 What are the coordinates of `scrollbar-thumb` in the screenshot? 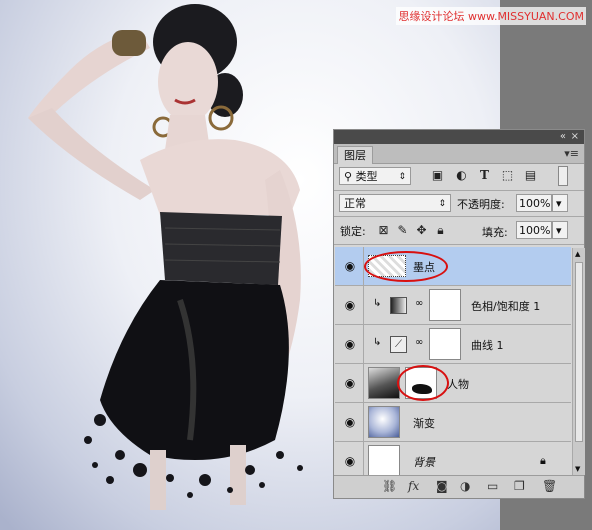 It's located at (579, 352).